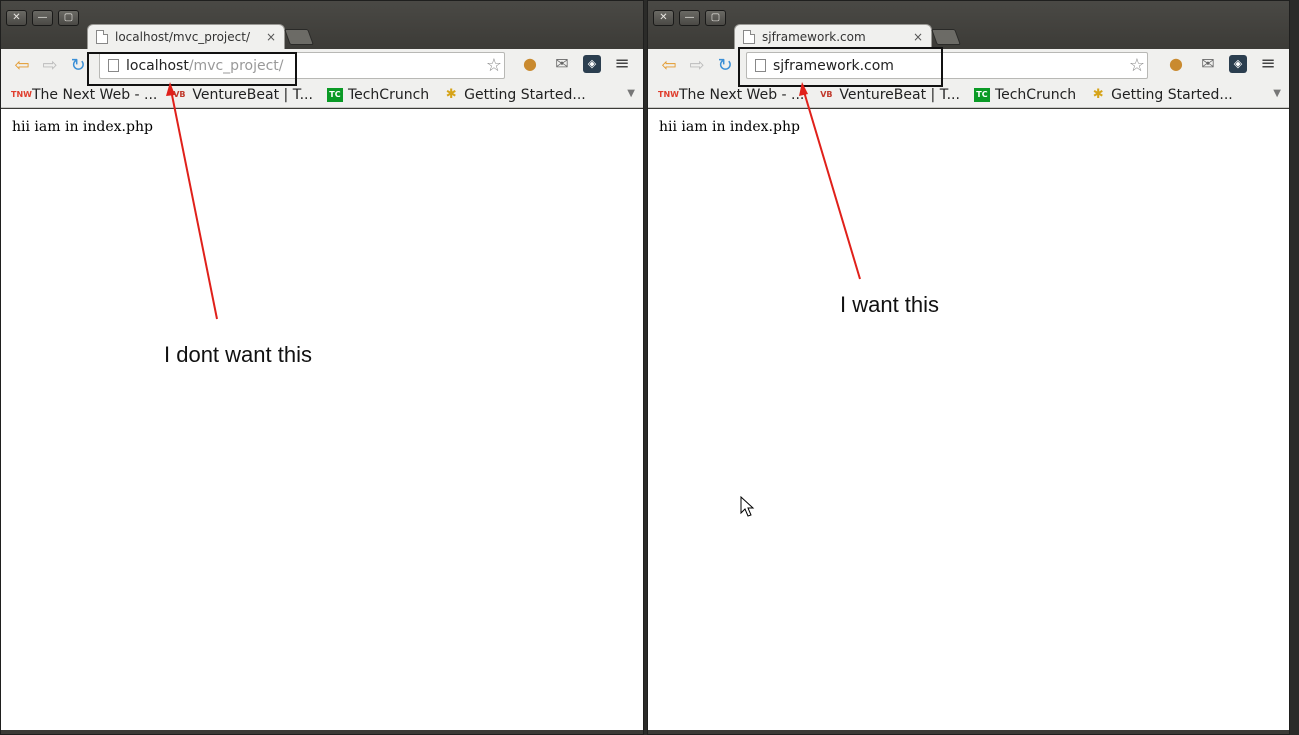 This screenshot has height=735, width=1299. I want to click on tab-title: sjframework.com, so click(814, 37).